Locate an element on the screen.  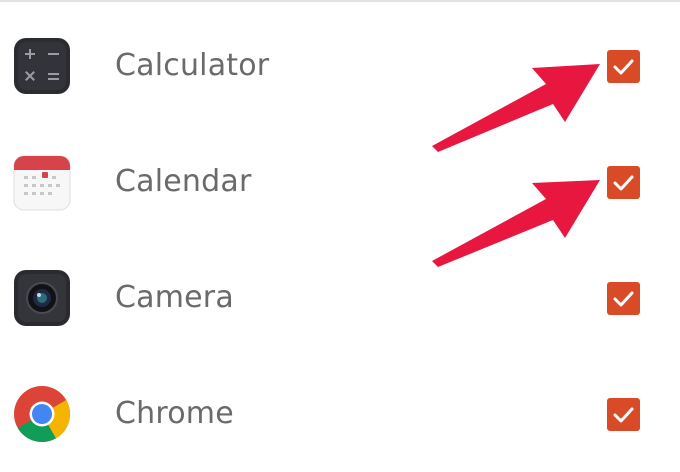
camera-icon is located at coordinates (42, 298).